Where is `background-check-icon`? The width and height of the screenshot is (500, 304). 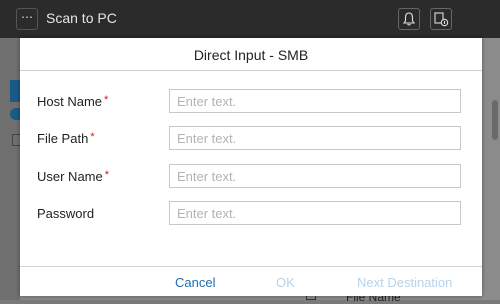 background-check-icon is located at coordinates (15, 114).